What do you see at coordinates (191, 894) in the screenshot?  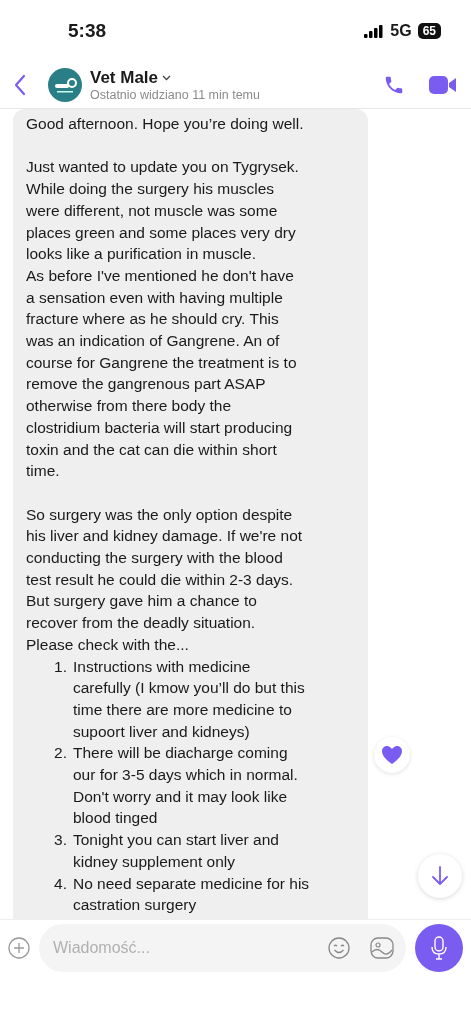 I see `list-item-text: No need separate medicine for his castration surgery` at bounding box center [191, 894].